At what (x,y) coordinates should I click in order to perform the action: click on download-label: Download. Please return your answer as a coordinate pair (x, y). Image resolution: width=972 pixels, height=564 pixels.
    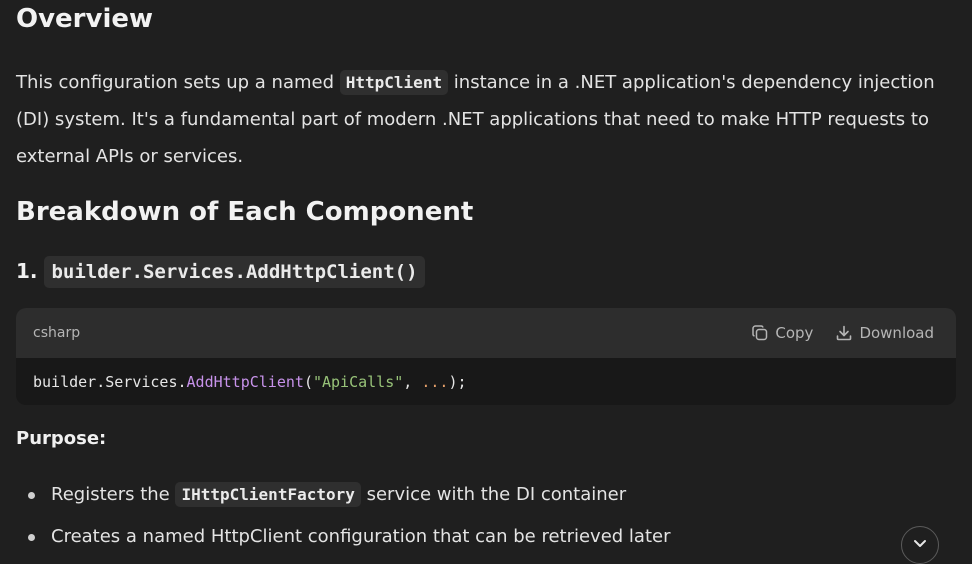
    Looking at the image, I should click on (896, 333).